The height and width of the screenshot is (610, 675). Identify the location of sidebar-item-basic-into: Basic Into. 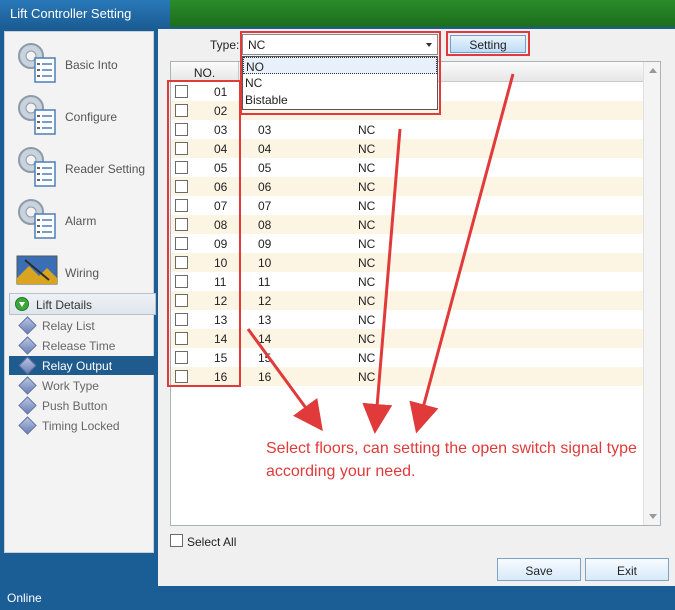
(81, 62).